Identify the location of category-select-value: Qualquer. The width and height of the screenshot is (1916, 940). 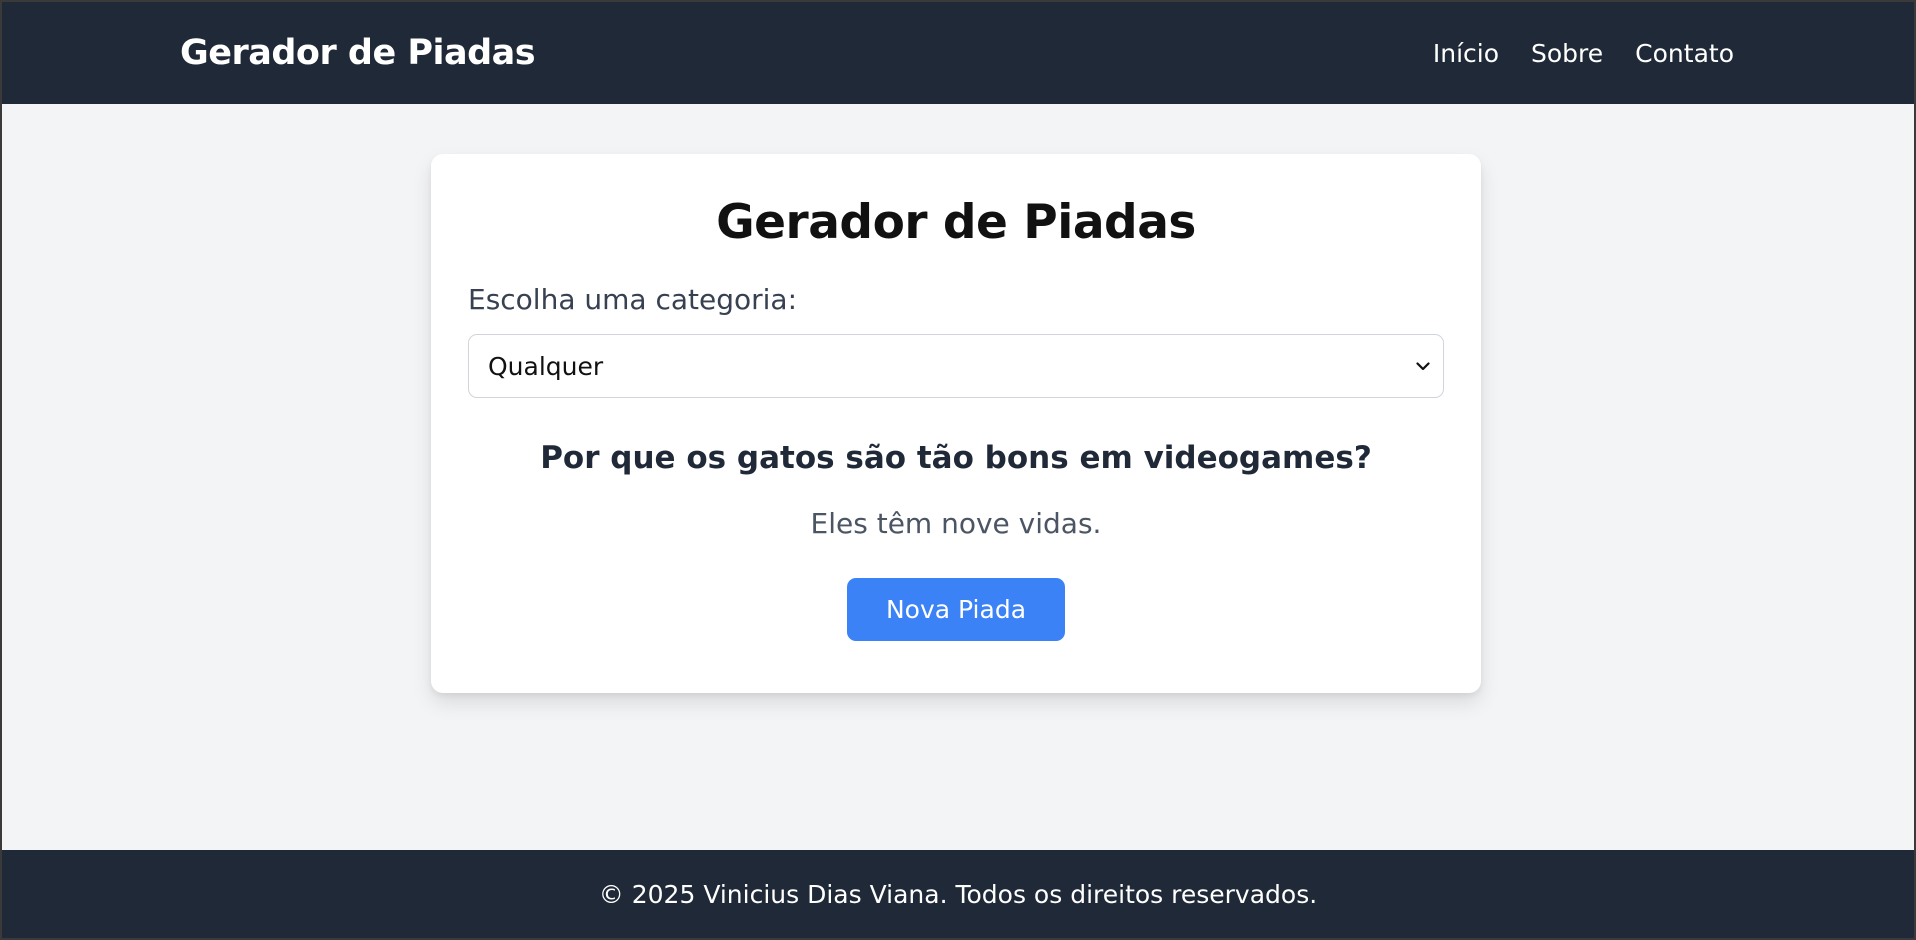
(546, 366).